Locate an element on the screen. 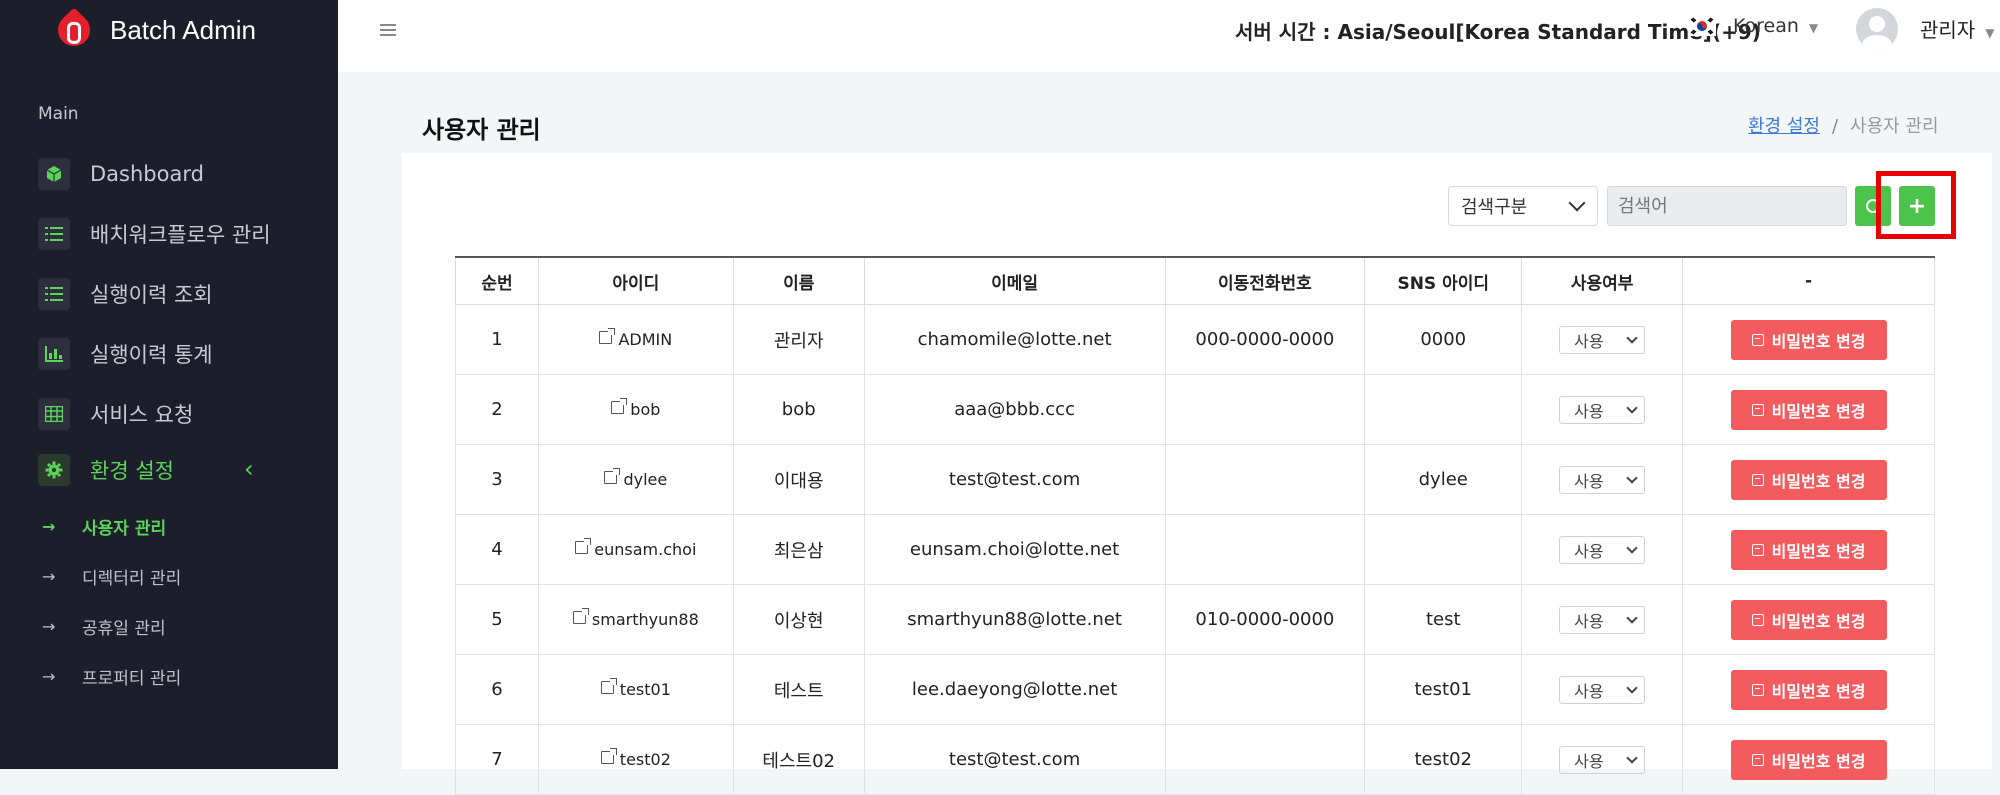 This screenshot has width=2000, height=795. submenu-item-property-management: → 프로퍼티 관리 is located at coordinates (111, 676).